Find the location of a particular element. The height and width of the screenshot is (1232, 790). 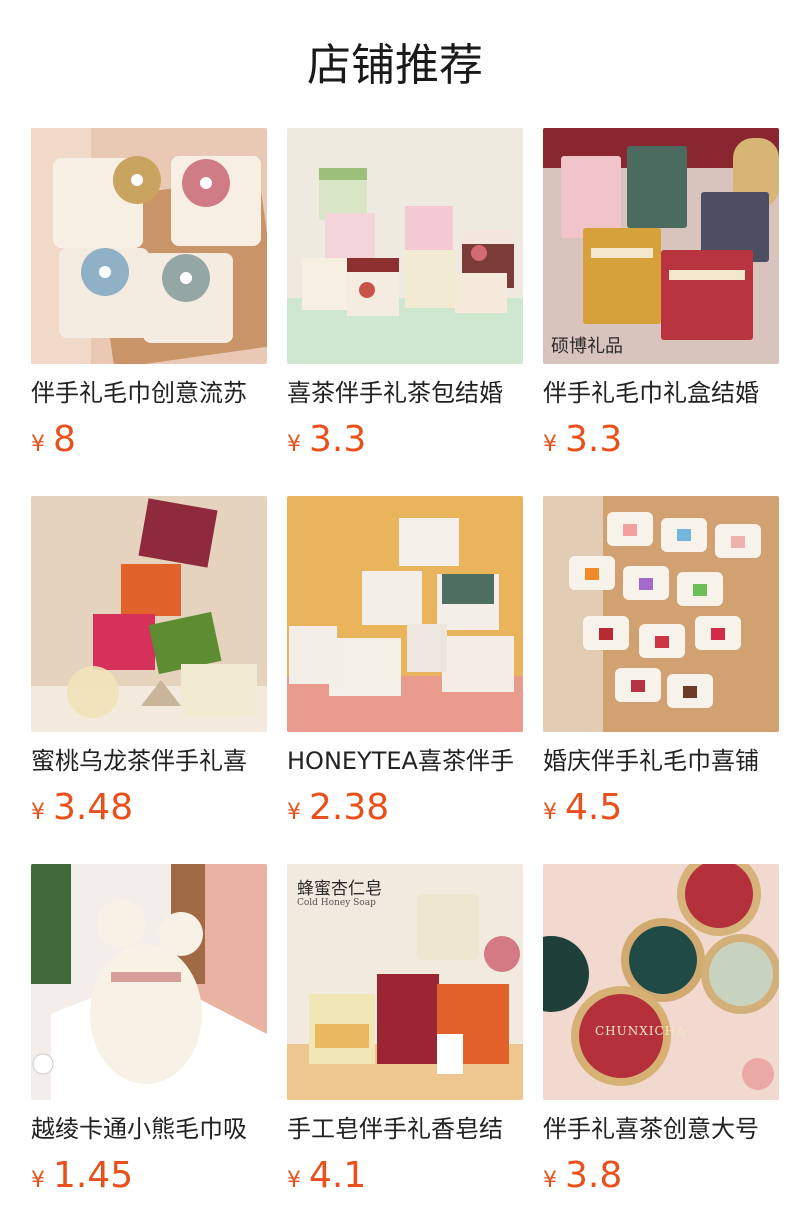

image-subtext: Cold Honey Soap is located at coordinates (336, 903).